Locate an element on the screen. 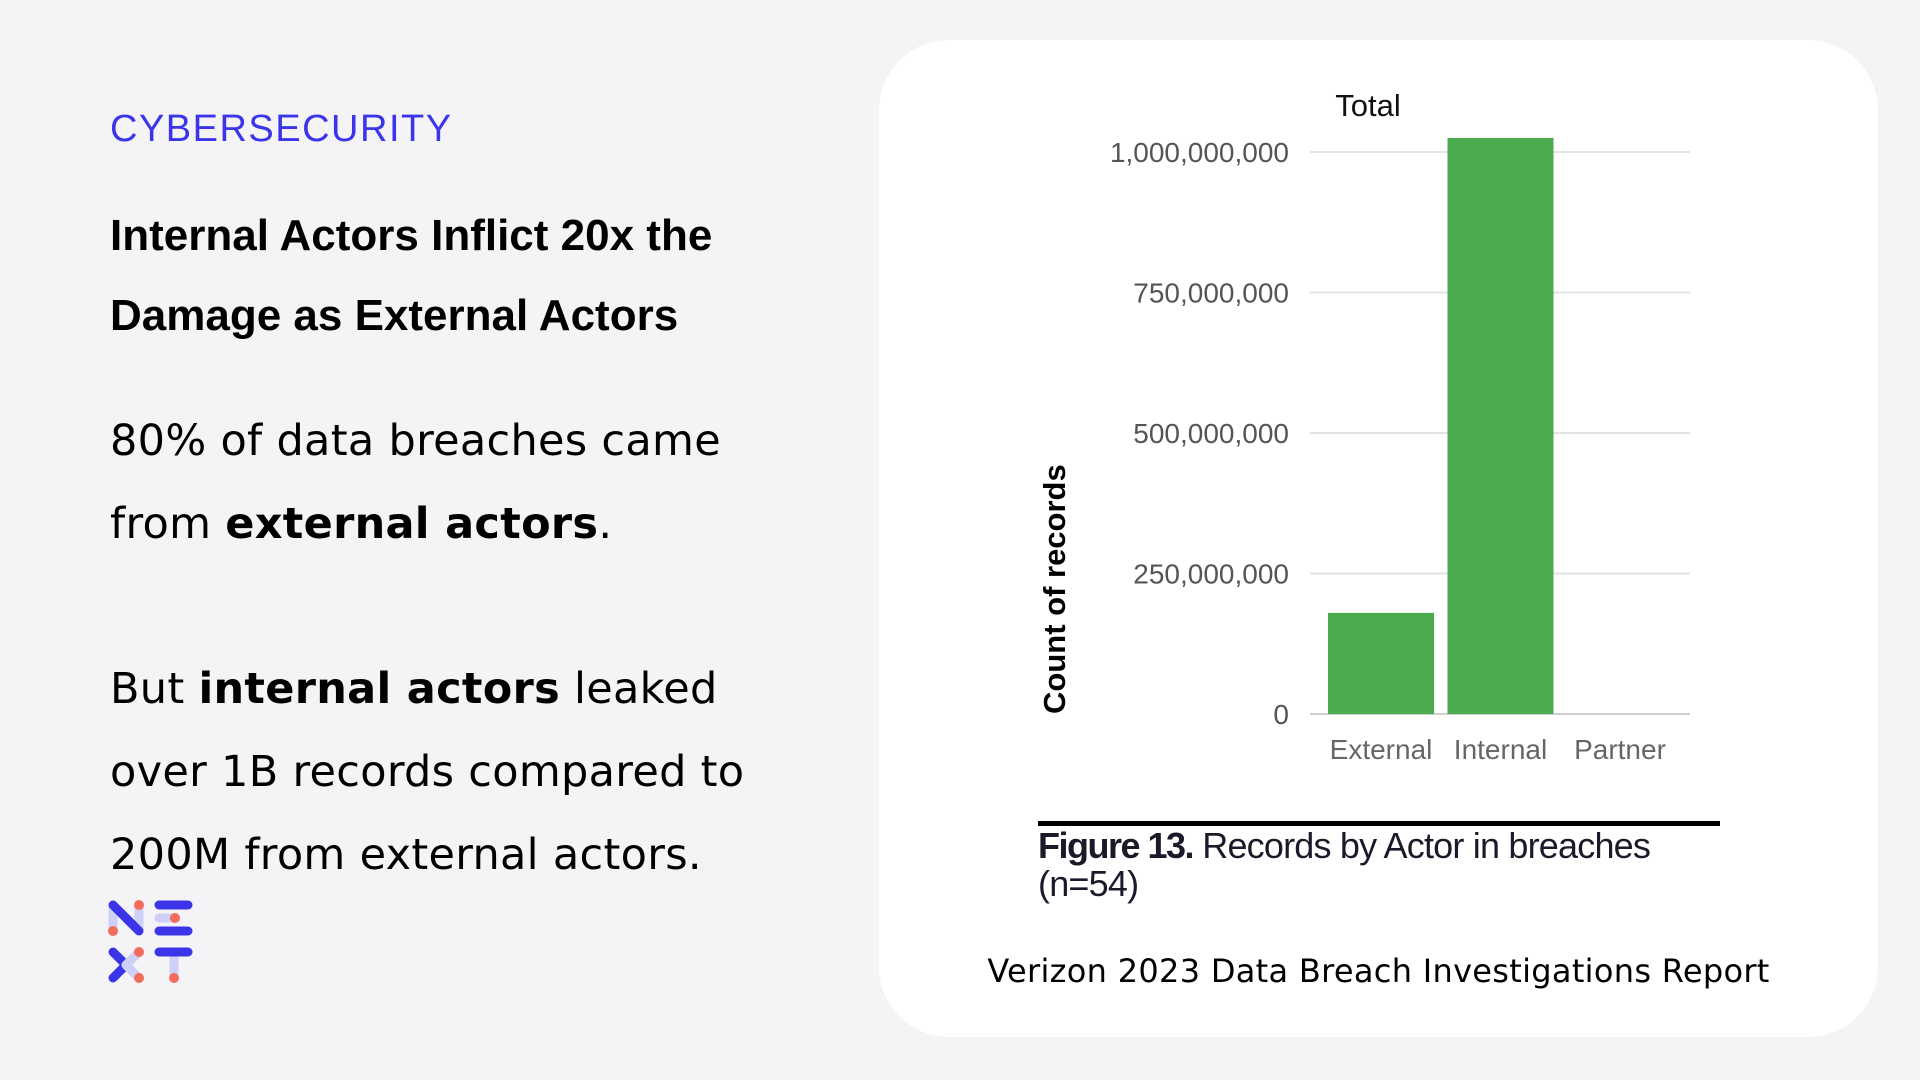  x-tick-label: External is located at coordinates (1381, 749).